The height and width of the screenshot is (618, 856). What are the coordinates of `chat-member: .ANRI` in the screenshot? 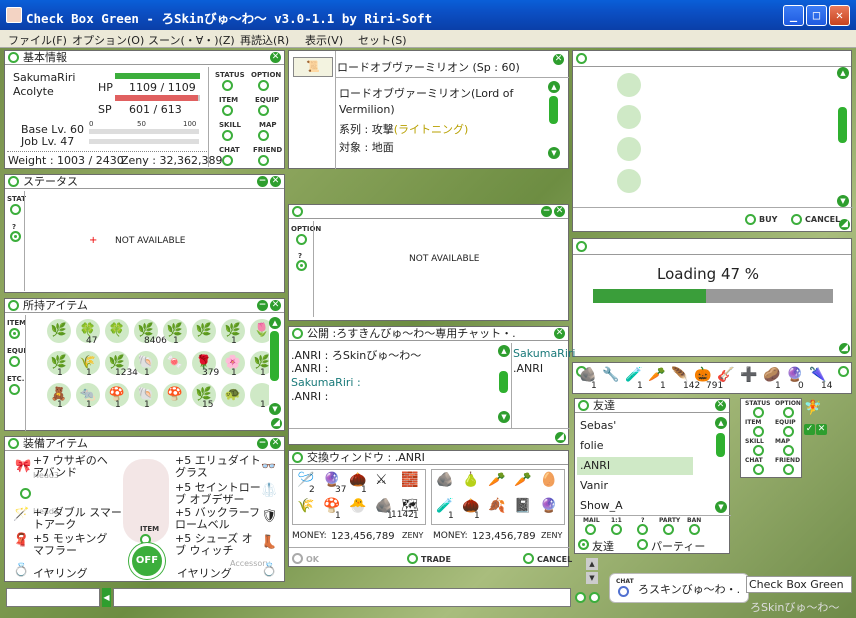 It's located at (528, 368).